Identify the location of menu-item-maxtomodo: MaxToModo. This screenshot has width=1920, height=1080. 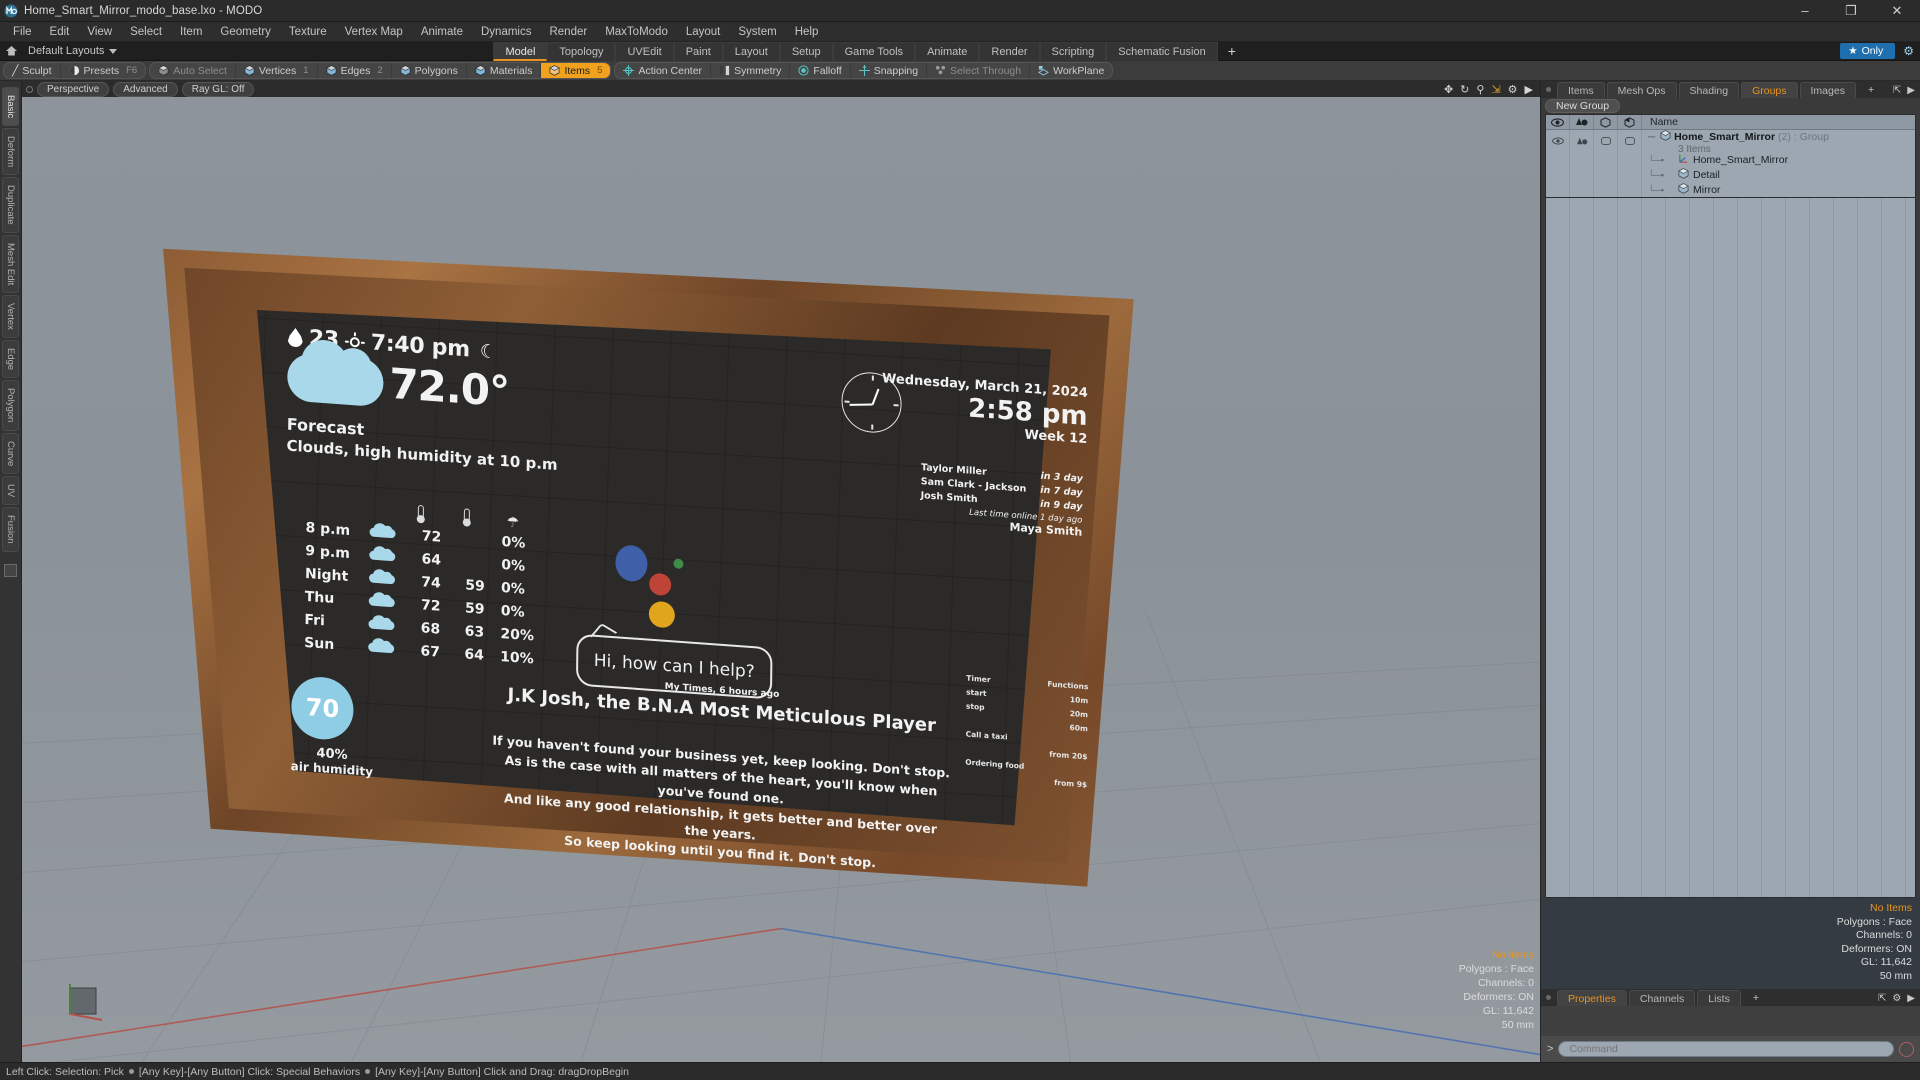
(636, 32).